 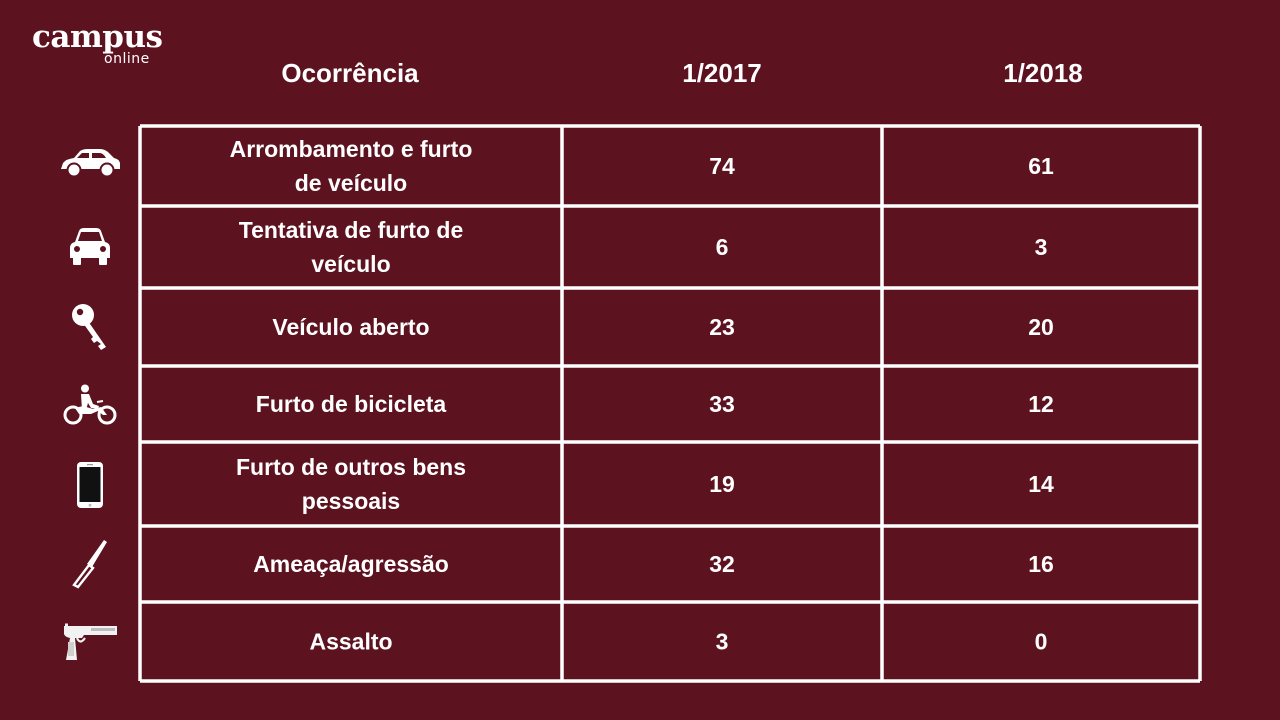 What do you see at coordinates (90, 405) in the screenshot?
I see `motorcycle-icon` at bounding box center [90, 405].